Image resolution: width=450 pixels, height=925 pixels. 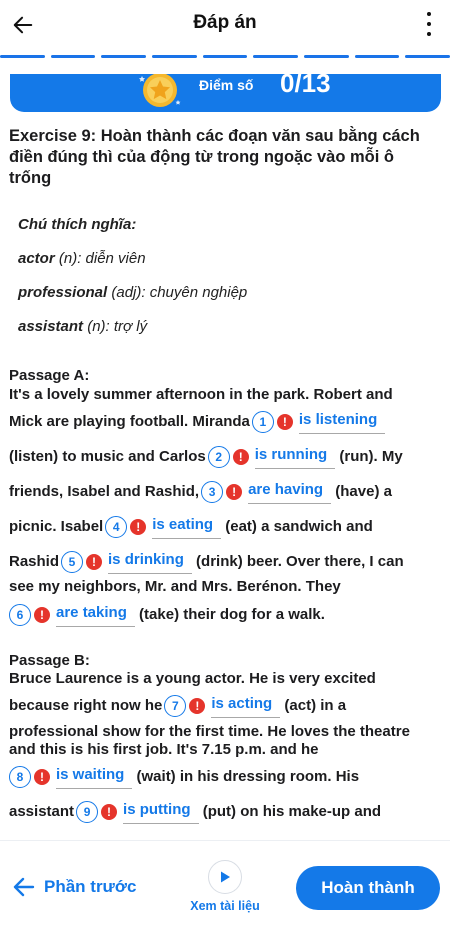 What do you see at coordinates (262, 422) in the screenshot?
I see `blank-number: 1` at bounding box center [262, 422].